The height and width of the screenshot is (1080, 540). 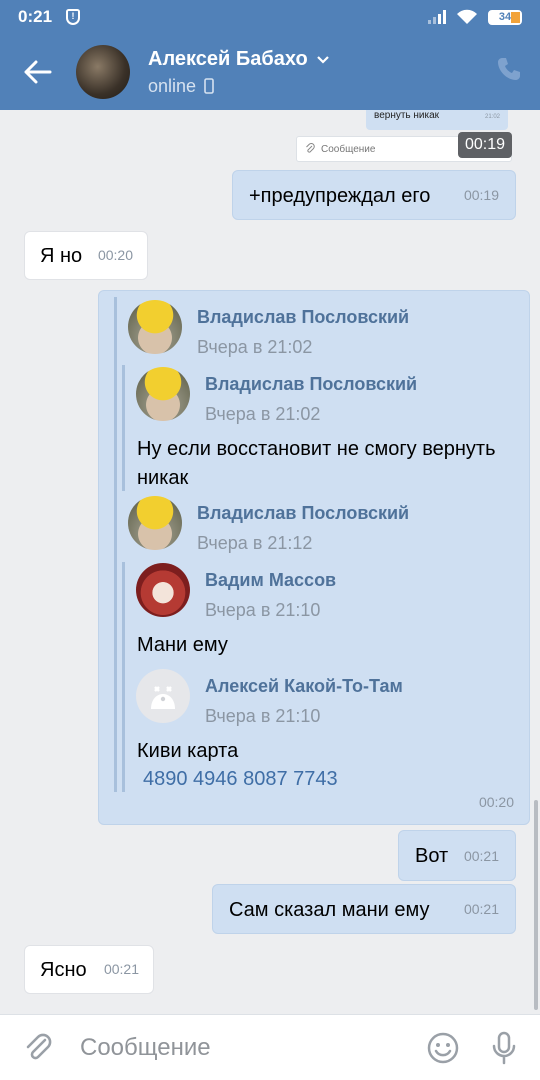 I want to click on message-outgoing: Сам сказал мани ему 00:21, so click(x=364, y=909).